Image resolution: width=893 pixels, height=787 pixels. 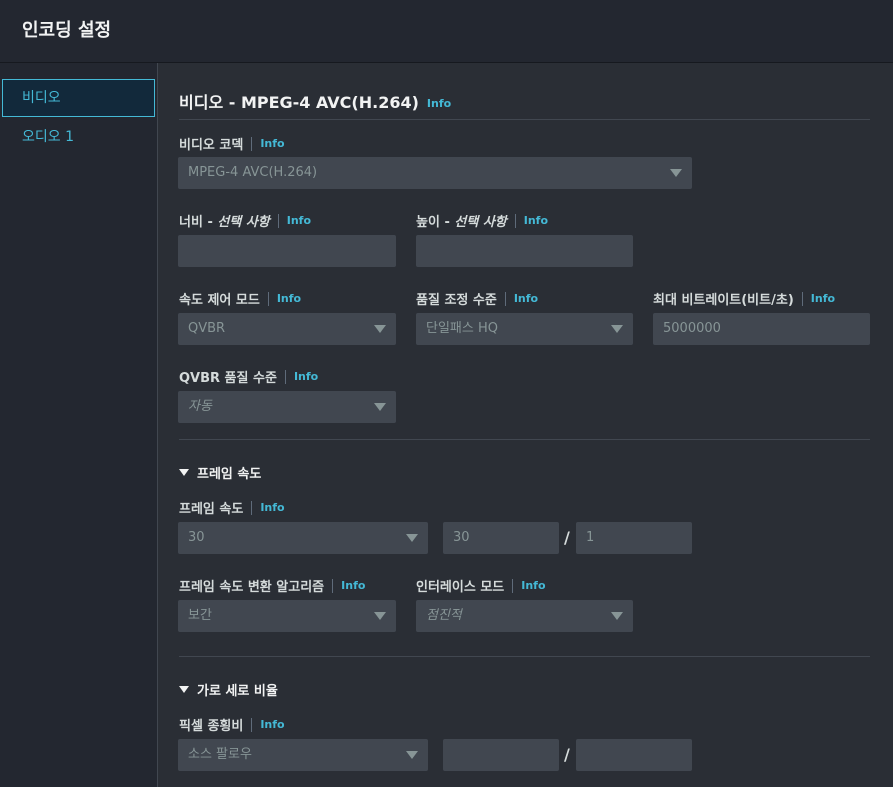 What do you see at coordinates (289, 298) in the screenshot?
I see `rate-control-info-link: Info` at bounding box center [289, 298].